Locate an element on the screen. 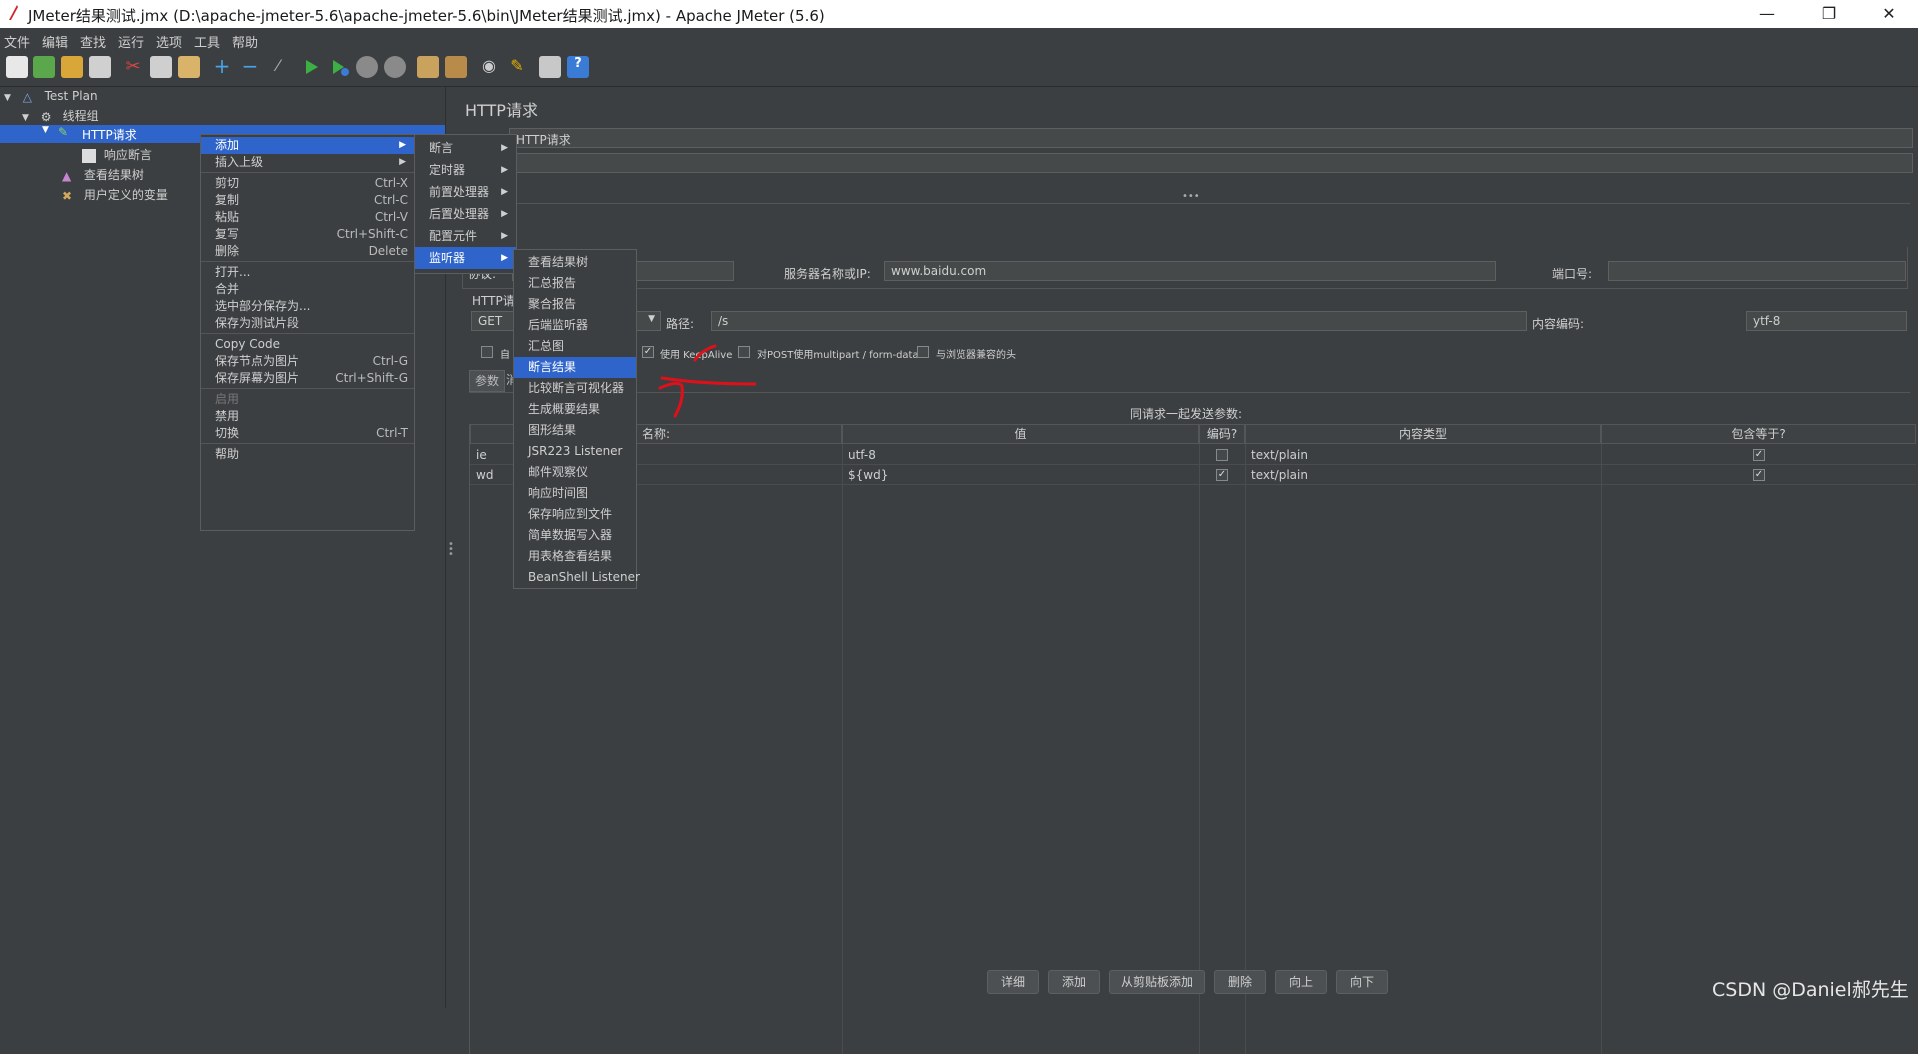  search-icon: ◉ is located at coordinates (489, 67).